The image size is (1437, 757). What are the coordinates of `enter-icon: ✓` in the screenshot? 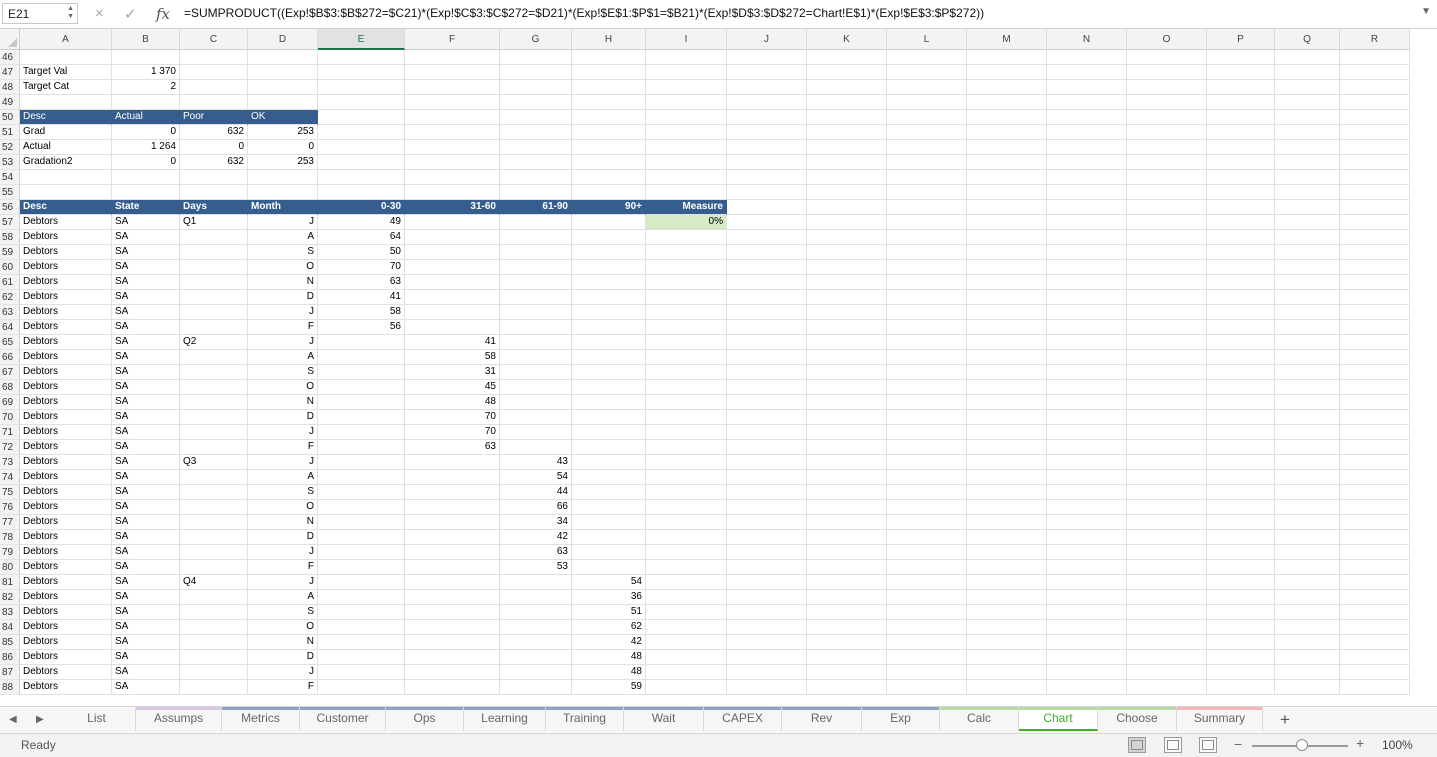 It's located at (130, 14).